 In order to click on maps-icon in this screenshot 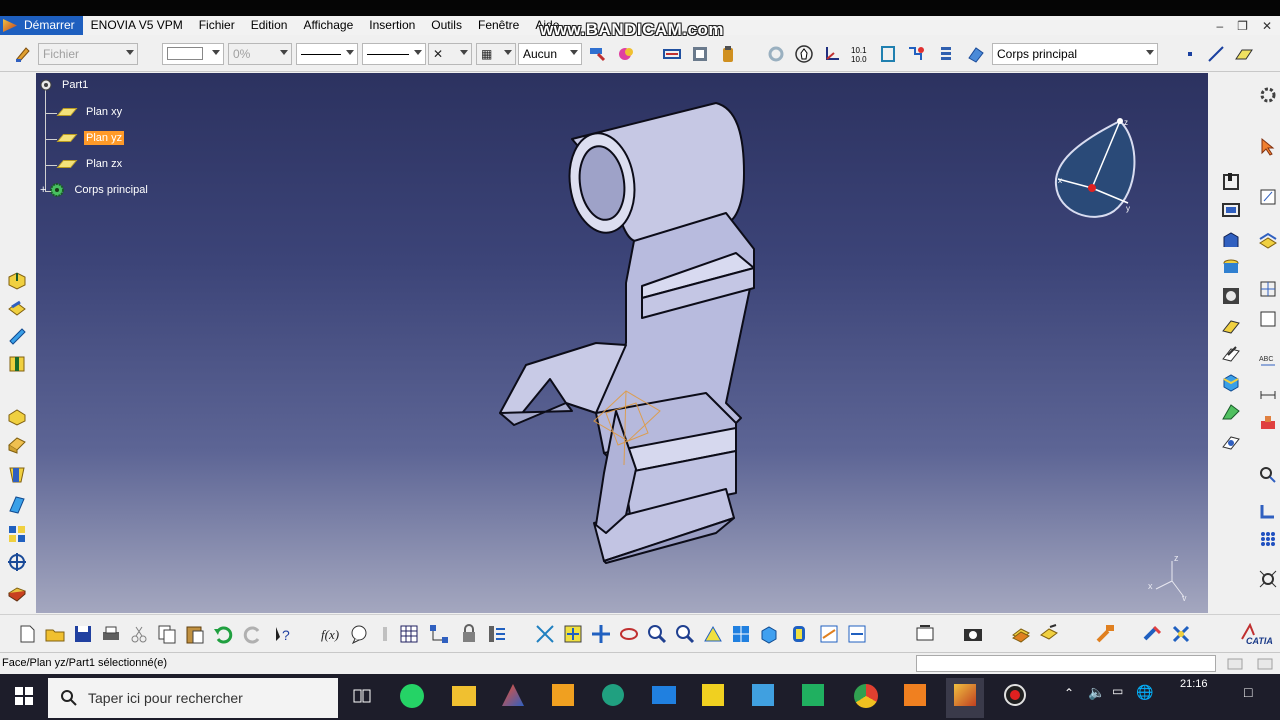, I will do `click(813, 695)`.